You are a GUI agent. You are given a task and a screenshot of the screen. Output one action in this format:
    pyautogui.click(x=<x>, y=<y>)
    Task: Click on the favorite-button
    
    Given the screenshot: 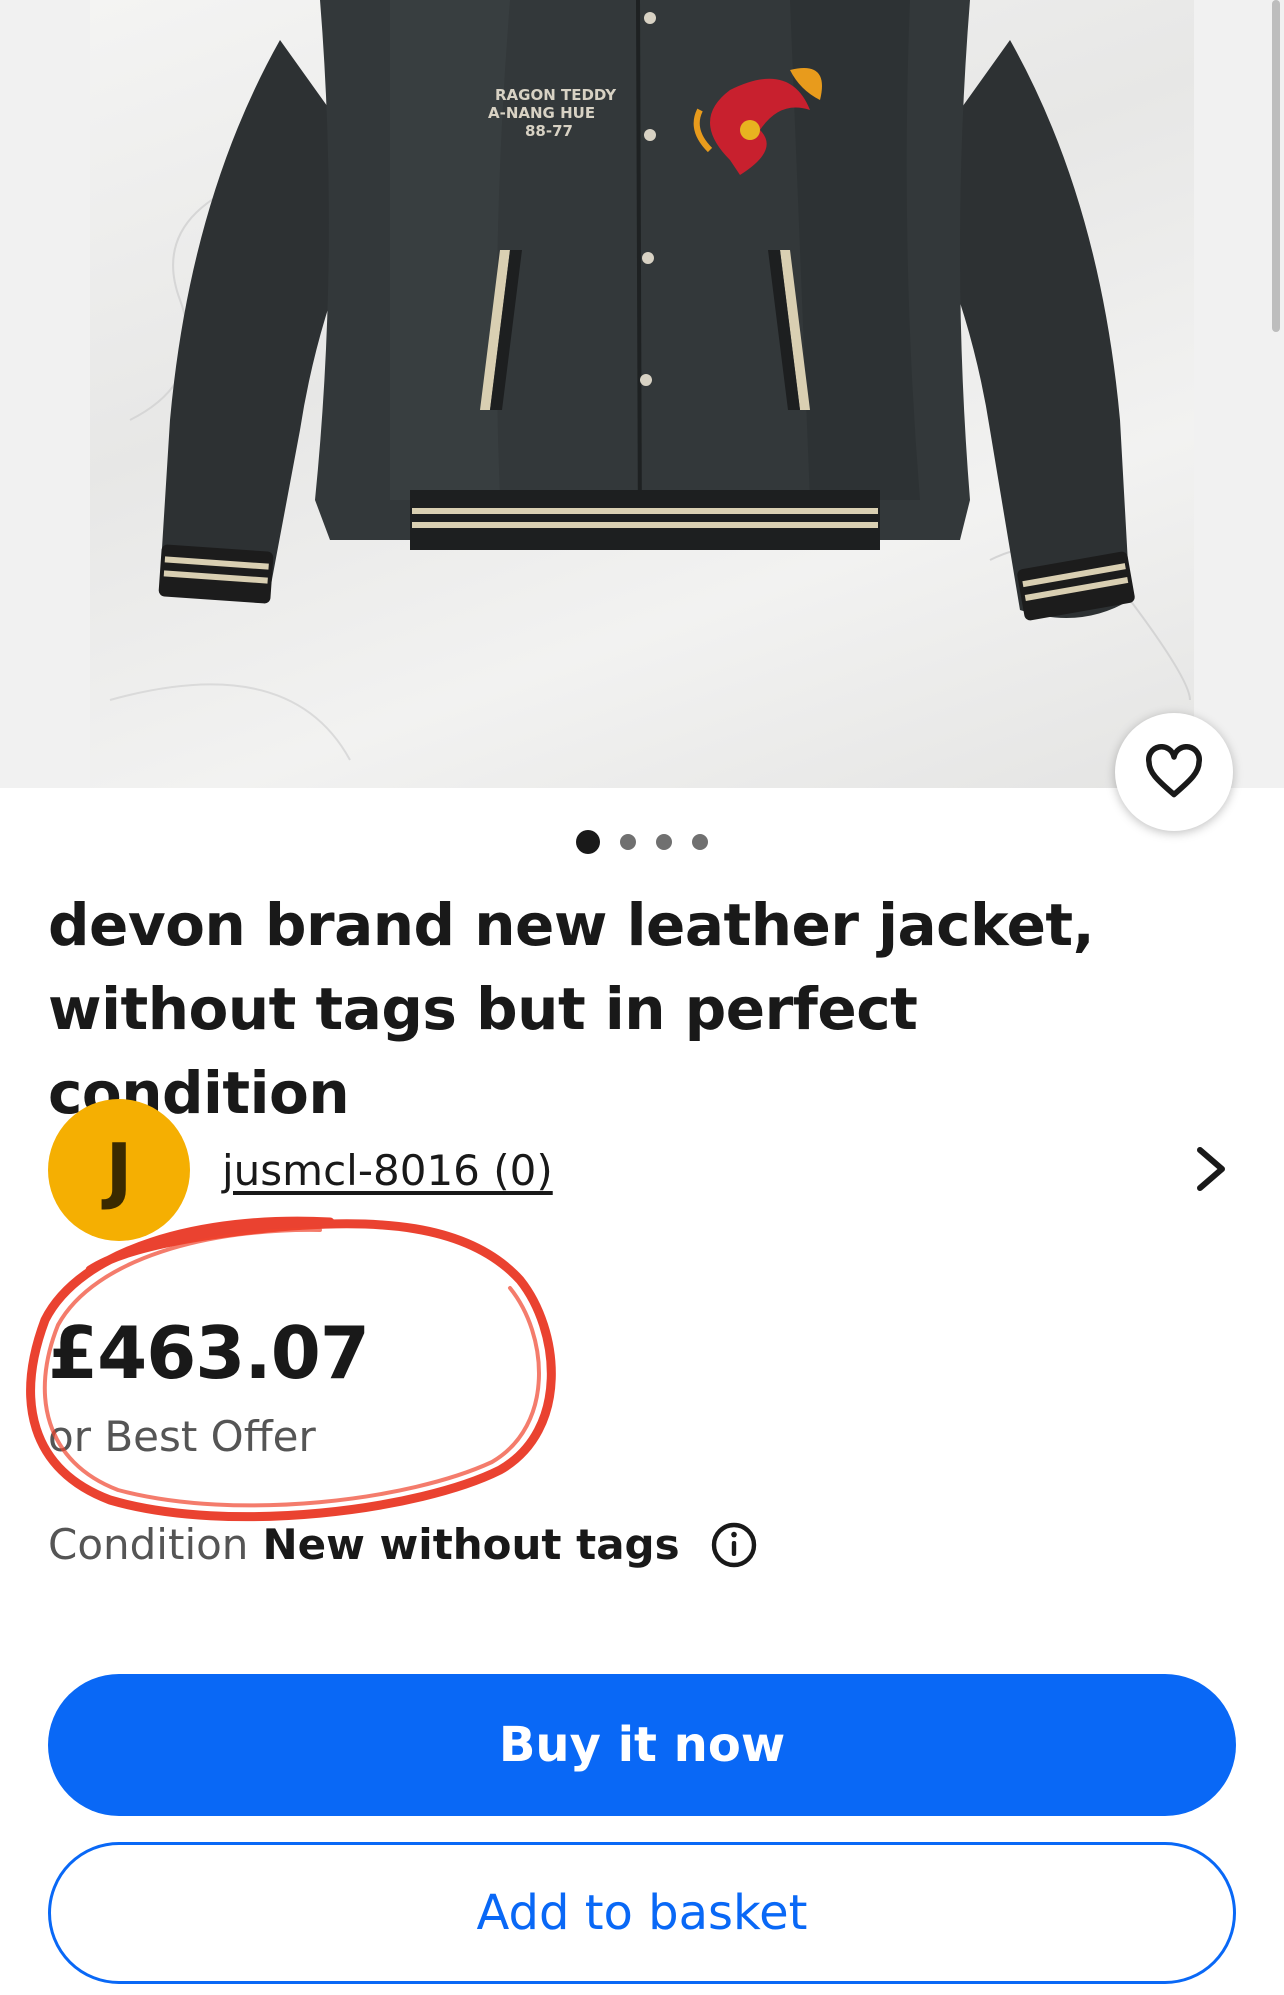 What is the action you would take?
    pyautogui.click(x=1174, y=772)
    